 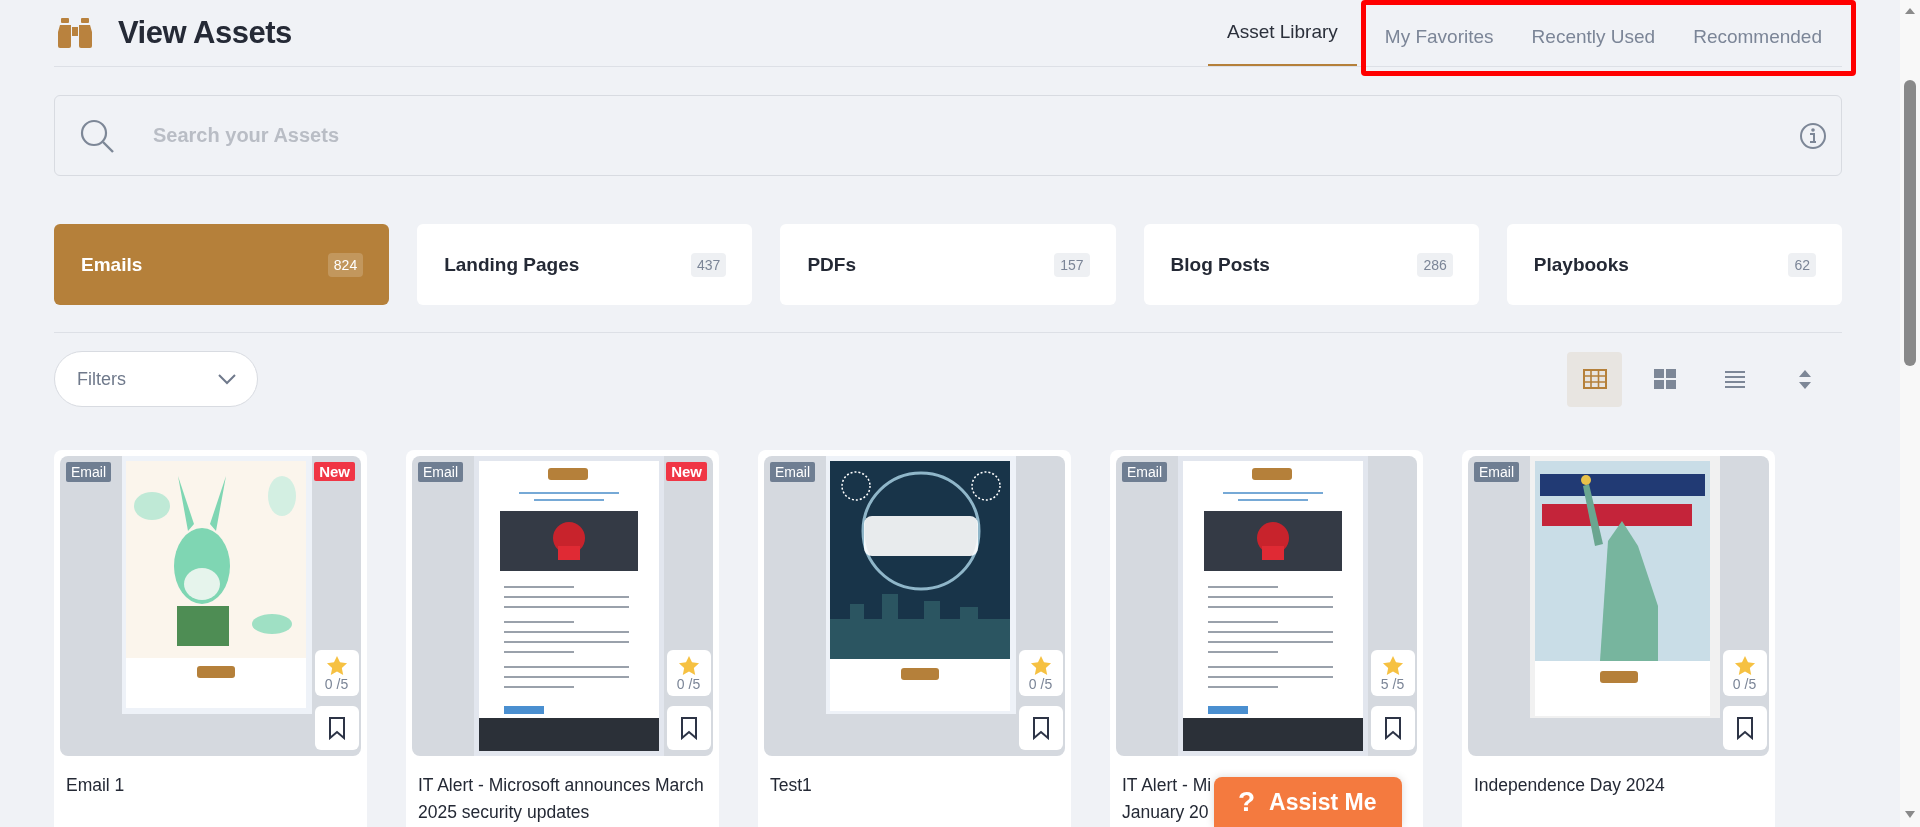 I want to click on count-badge: 286, so click(x=1435, y=264).